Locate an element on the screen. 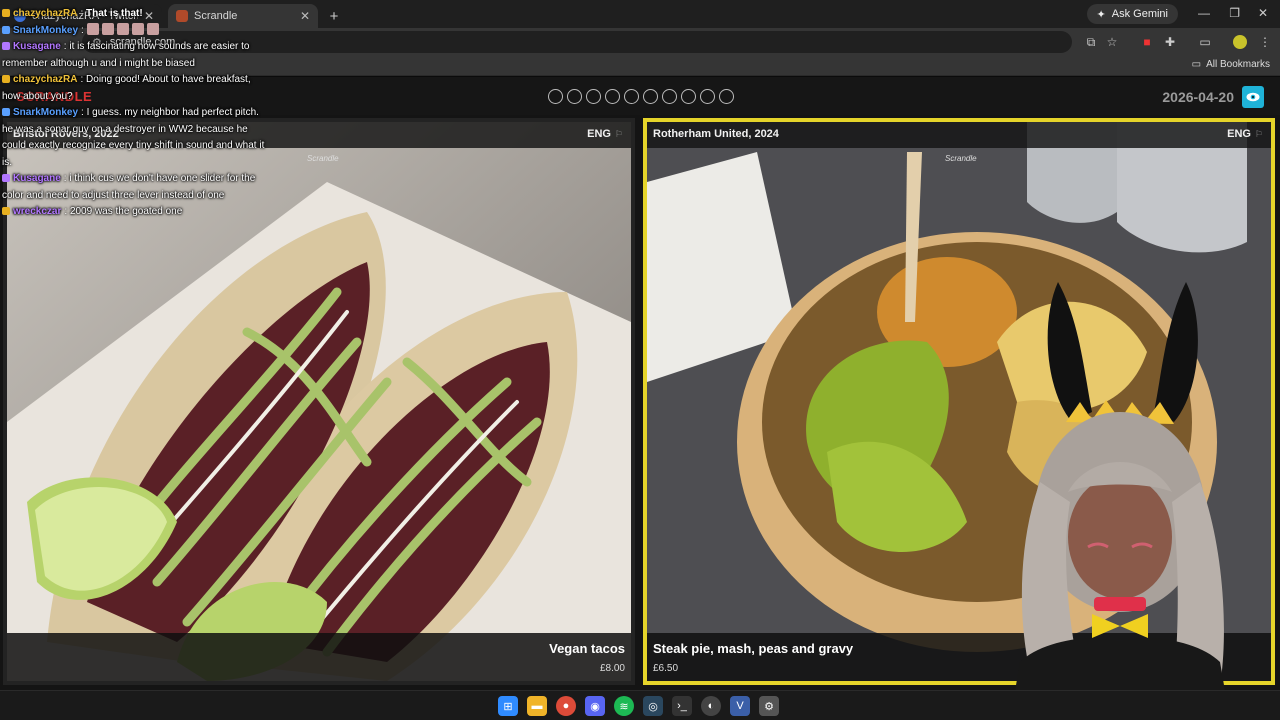 The width and height of the screenshot is (1280, 720). os-taskbar: ⊞ ▬ ● ◉ ≋ ◎ ›_ ◐ V ⚙ is located at coordinates (640, 705).